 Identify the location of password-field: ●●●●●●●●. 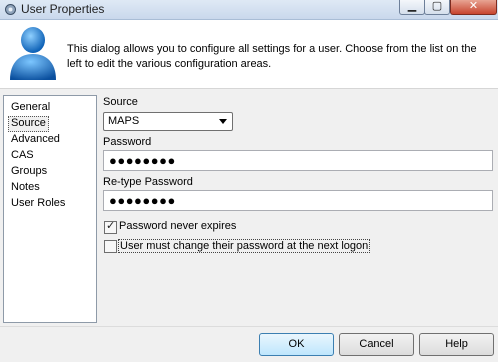
(298, 160).